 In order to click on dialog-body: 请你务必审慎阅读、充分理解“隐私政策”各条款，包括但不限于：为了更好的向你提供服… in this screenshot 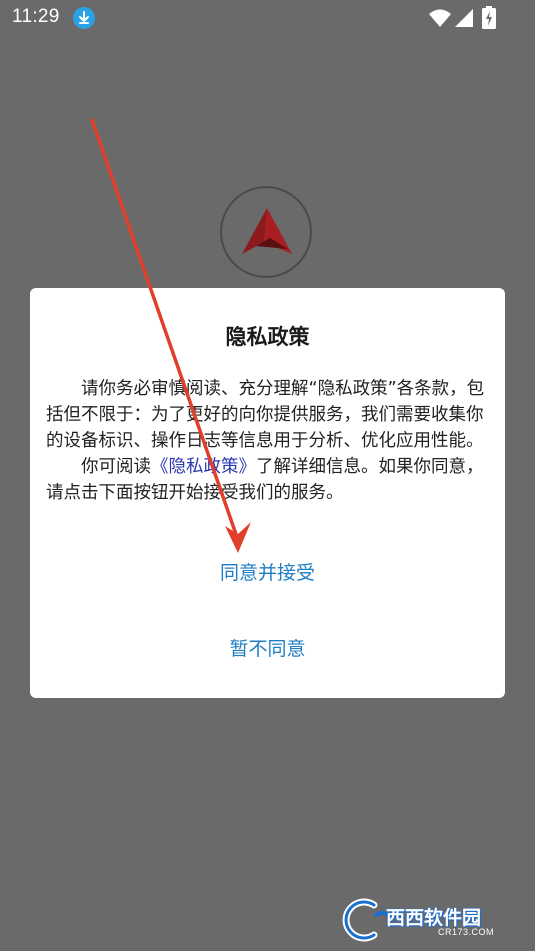, I will do `click(267, 441)`.